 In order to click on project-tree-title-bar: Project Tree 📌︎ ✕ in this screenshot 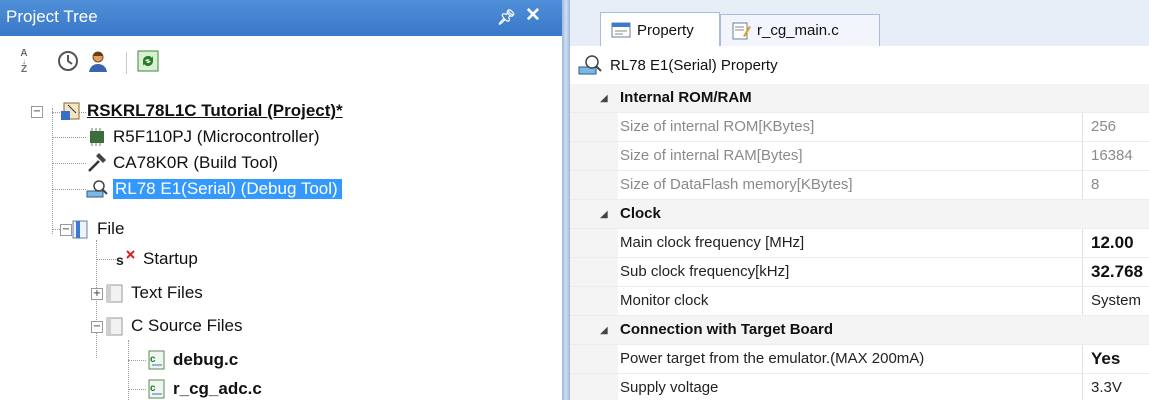, I will do `click(281, 18)`.